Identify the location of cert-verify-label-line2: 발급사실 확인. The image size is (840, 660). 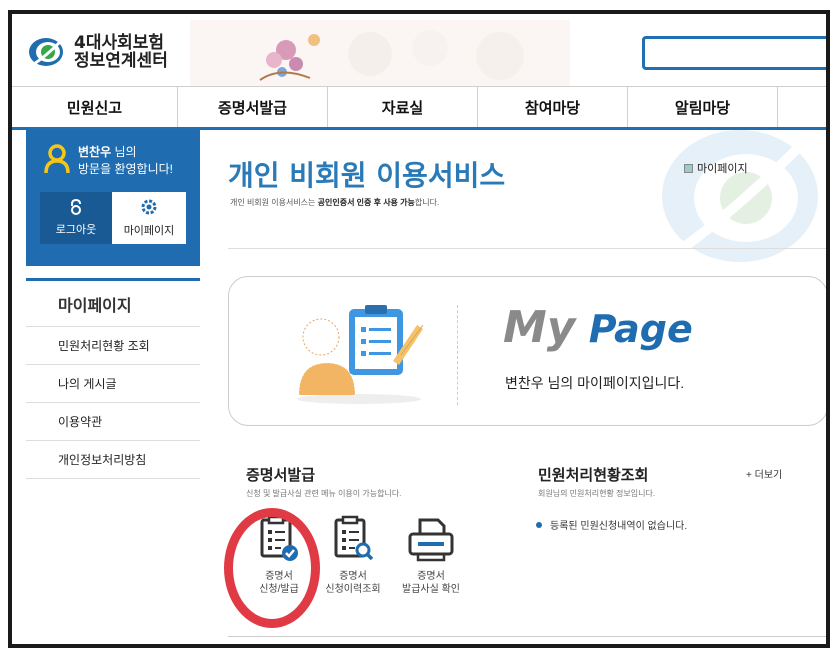
(431, 589).